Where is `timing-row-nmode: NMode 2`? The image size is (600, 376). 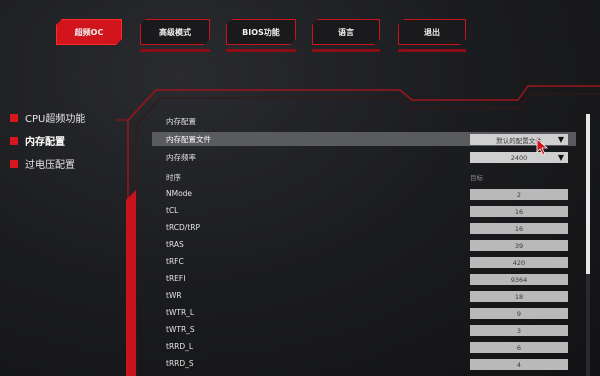 timing-row-nmode: NMode 2 is located at coordinates (364, 194).